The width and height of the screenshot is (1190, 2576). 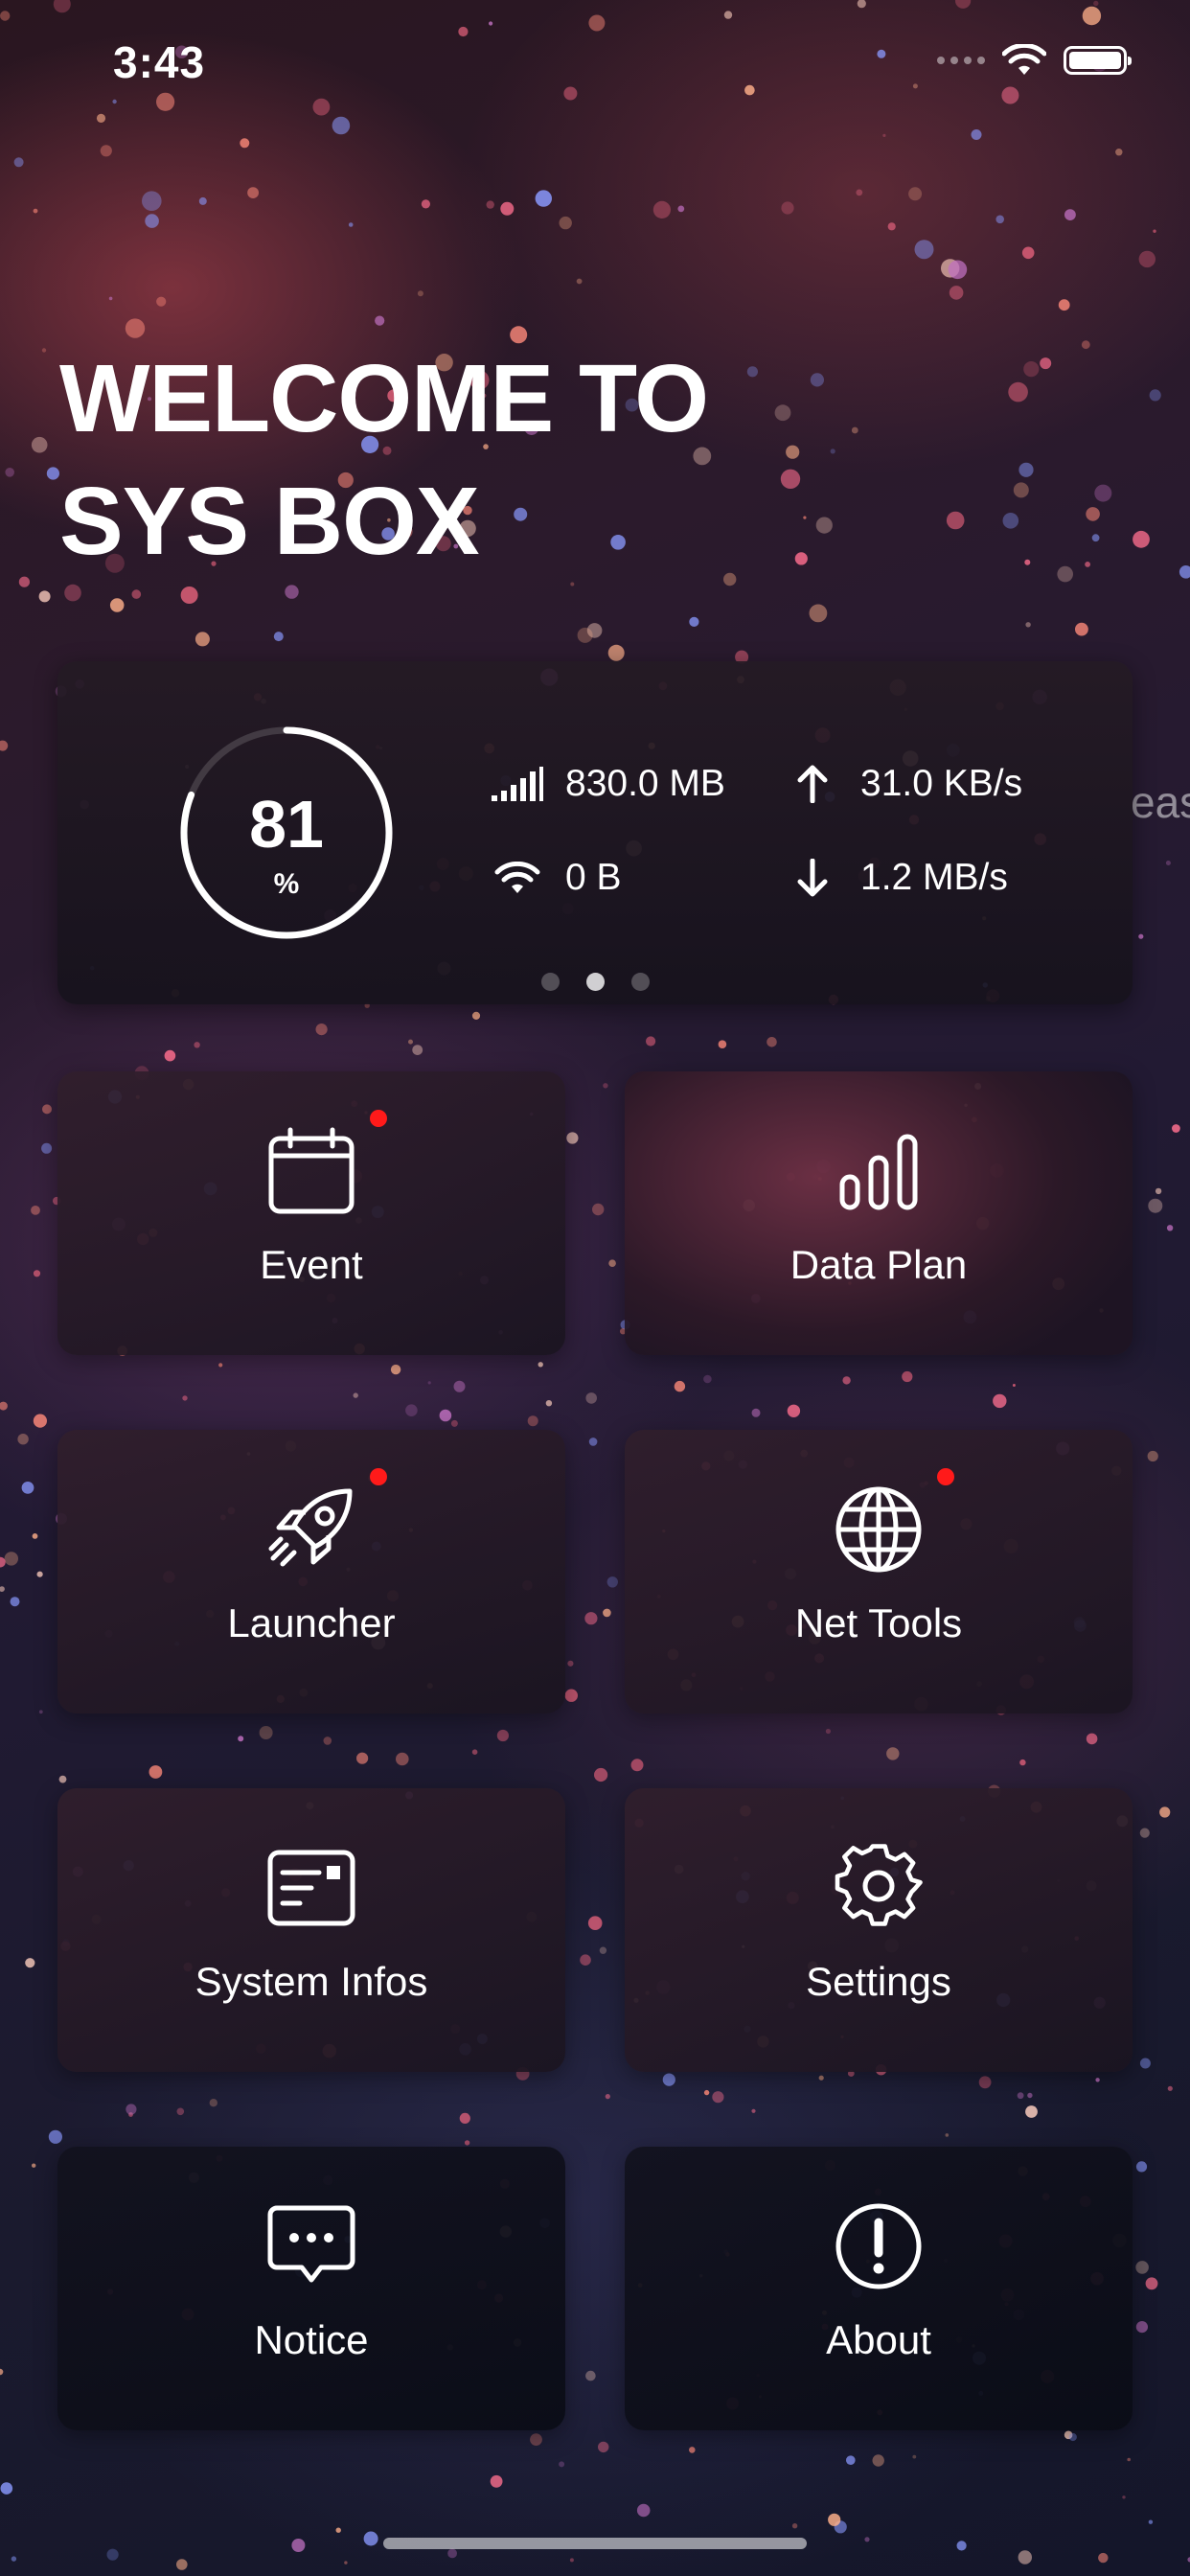 What do you see at coordinates (879, 1572) in the screenshot?
I see `tile-net-tools: Net Tools` at bounding box center [879, 1572].